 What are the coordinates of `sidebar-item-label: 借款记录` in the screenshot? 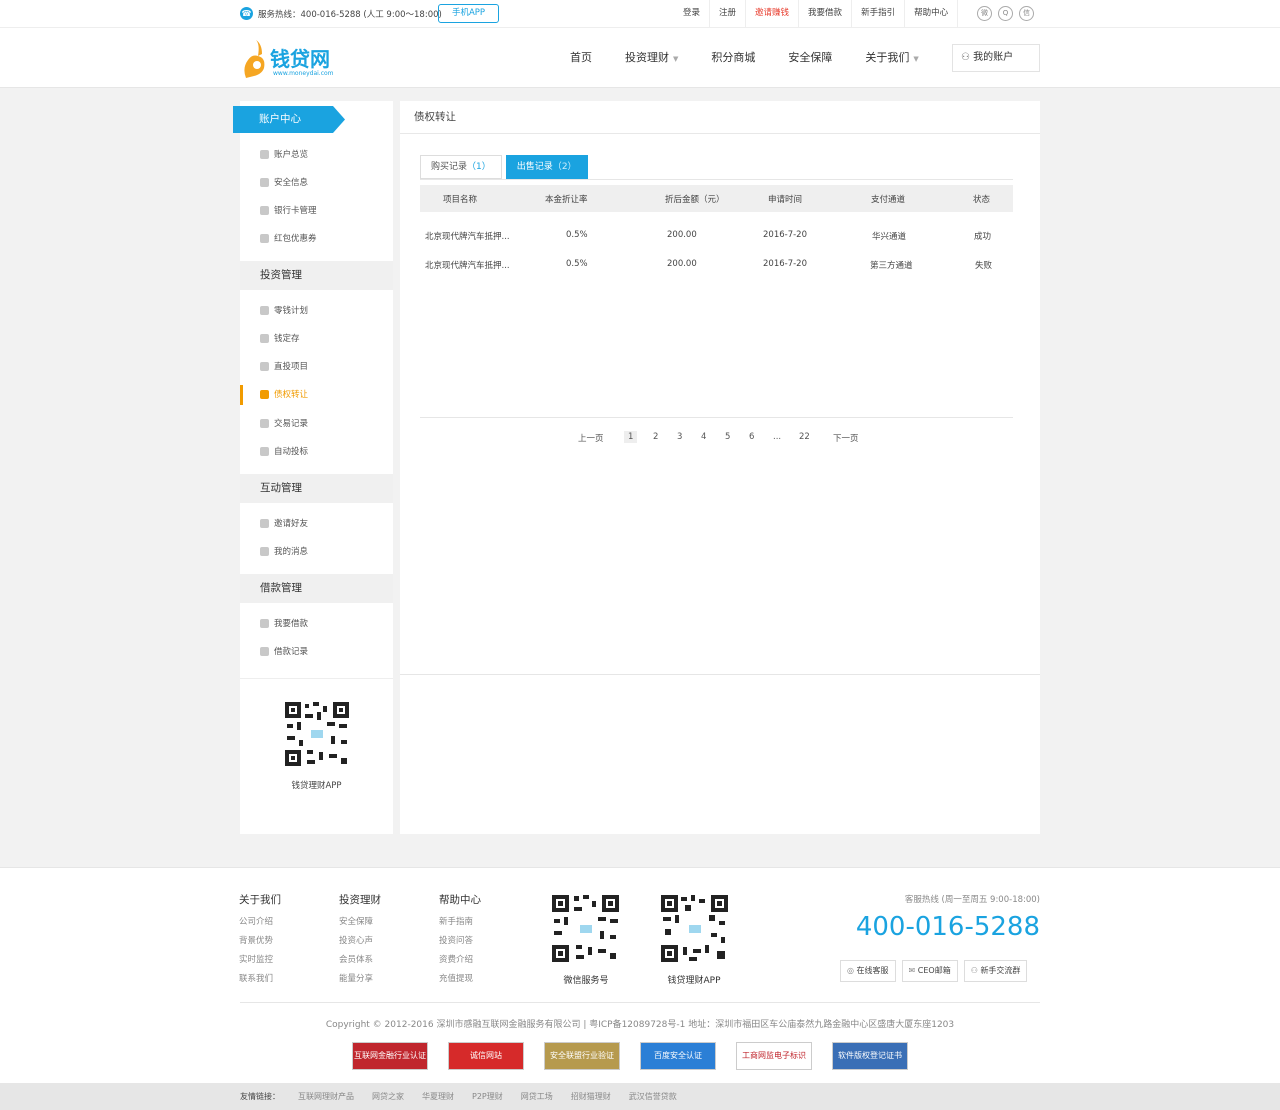 It's located at (291, 652).